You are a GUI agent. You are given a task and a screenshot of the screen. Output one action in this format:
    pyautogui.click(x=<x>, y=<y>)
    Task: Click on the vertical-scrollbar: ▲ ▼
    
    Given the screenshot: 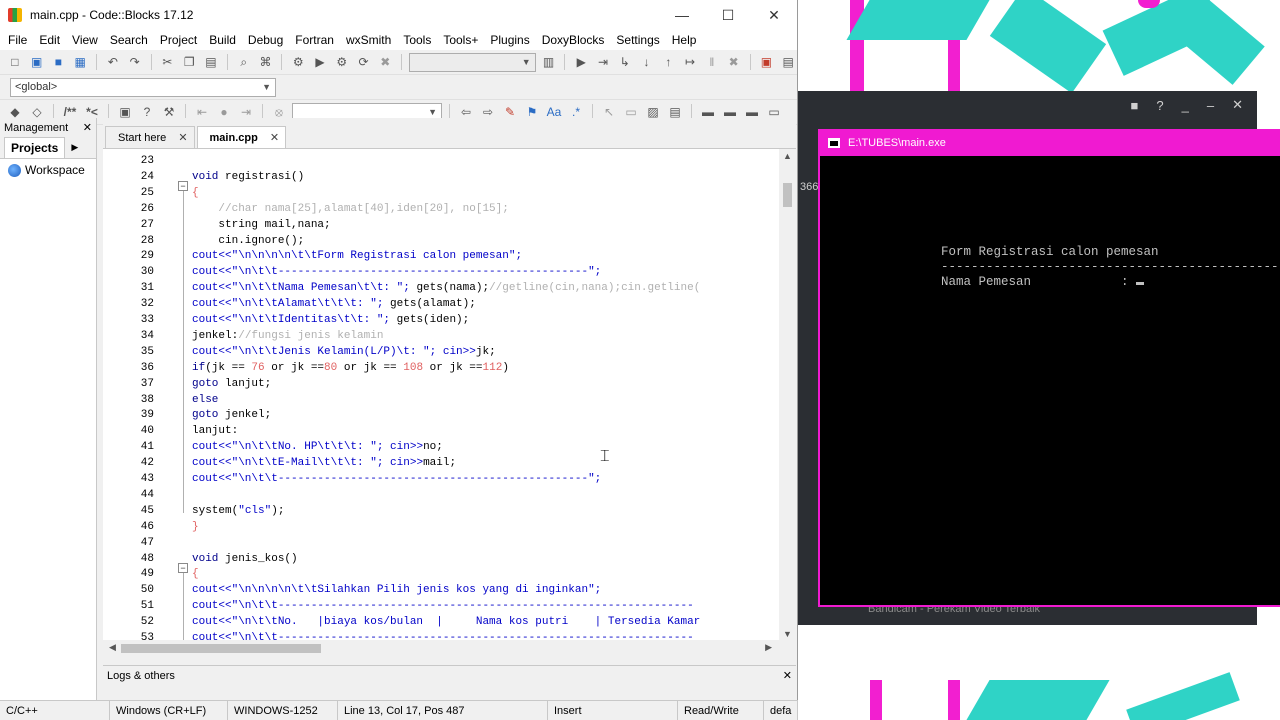 What is the action you would take?
    pyautogui.click(x=787, y=395)
    